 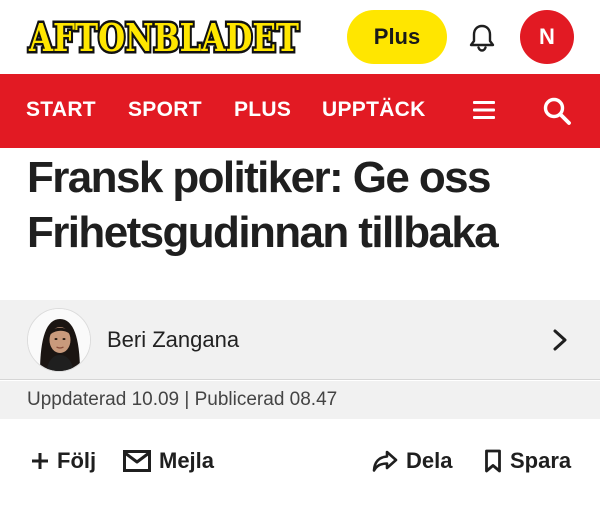 What do you see at coordinates (300, 111) in the screenshot?
I see `main-nav: START SPORT PLUS UPPTÄCK` at bounding box center [300, 111].